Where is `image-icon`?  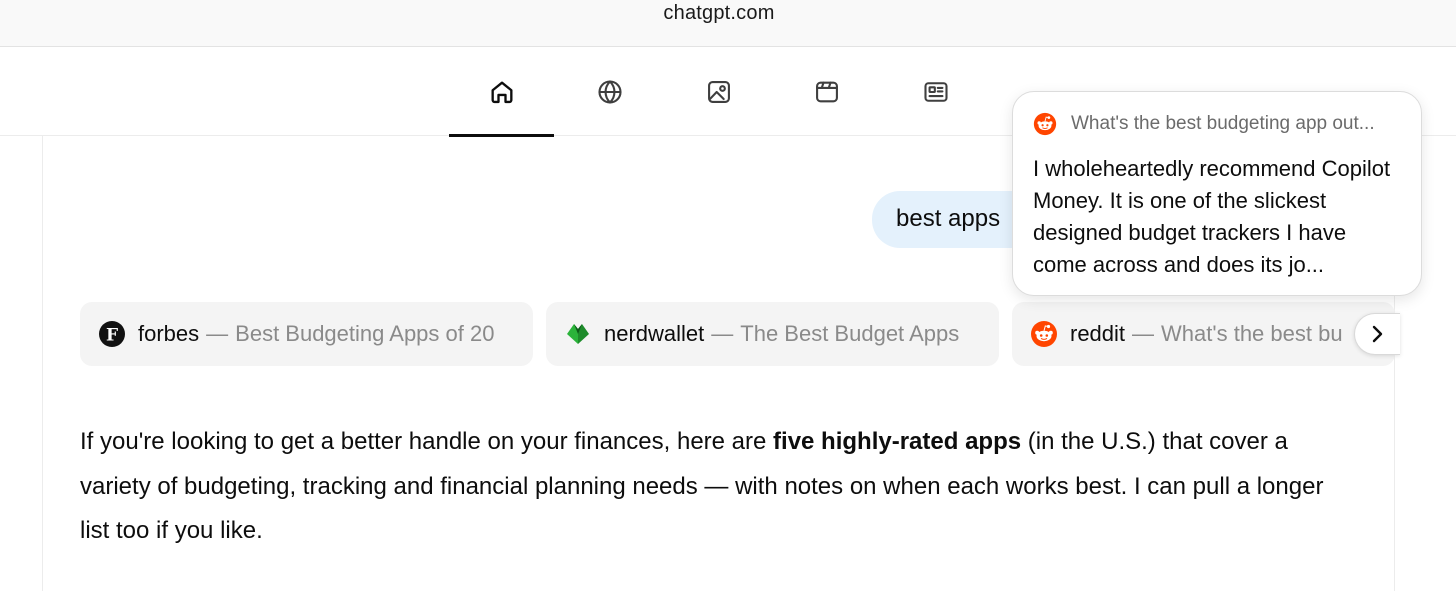
image-icon is located at coordinates (718, 91).